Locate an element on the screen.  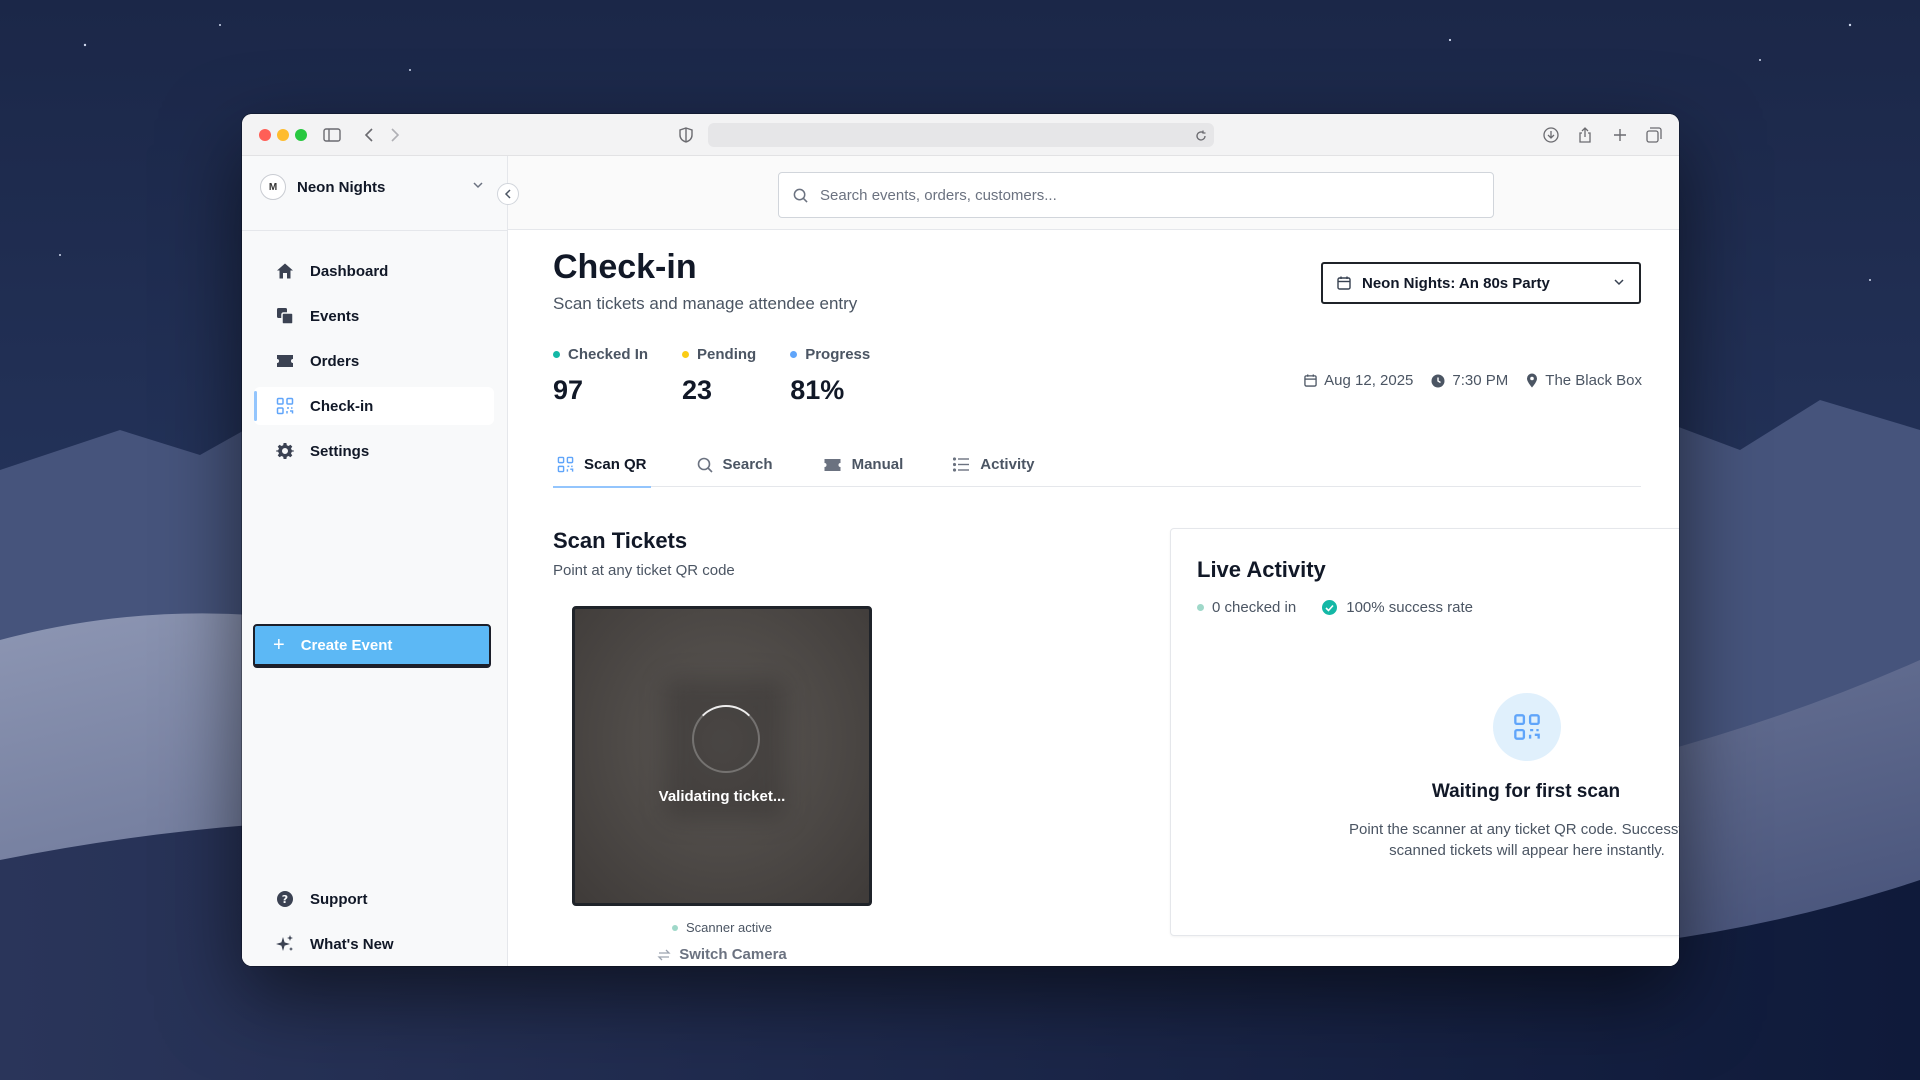
tab-search: Search is located at coordinates (735, 464).